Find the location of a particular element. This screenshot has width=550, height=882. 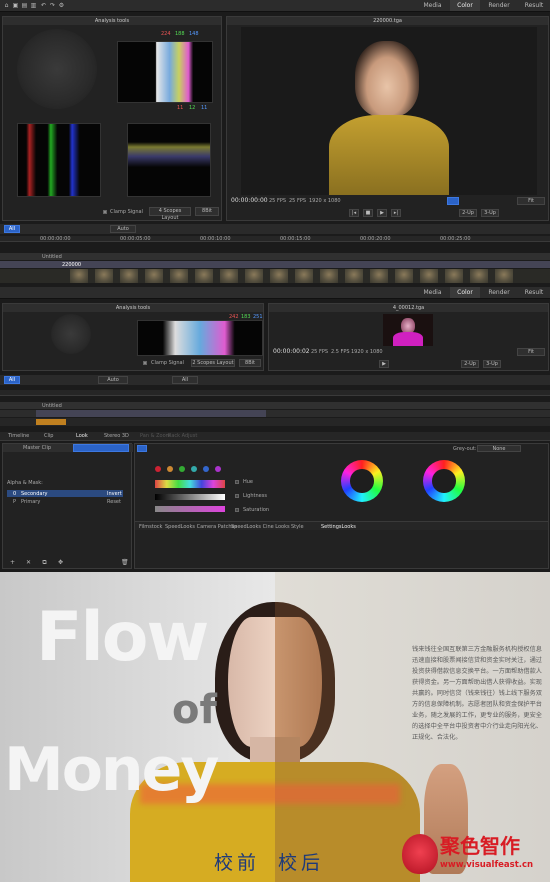

viewer-title: 220000.tga is located at coordinates (387, 21).